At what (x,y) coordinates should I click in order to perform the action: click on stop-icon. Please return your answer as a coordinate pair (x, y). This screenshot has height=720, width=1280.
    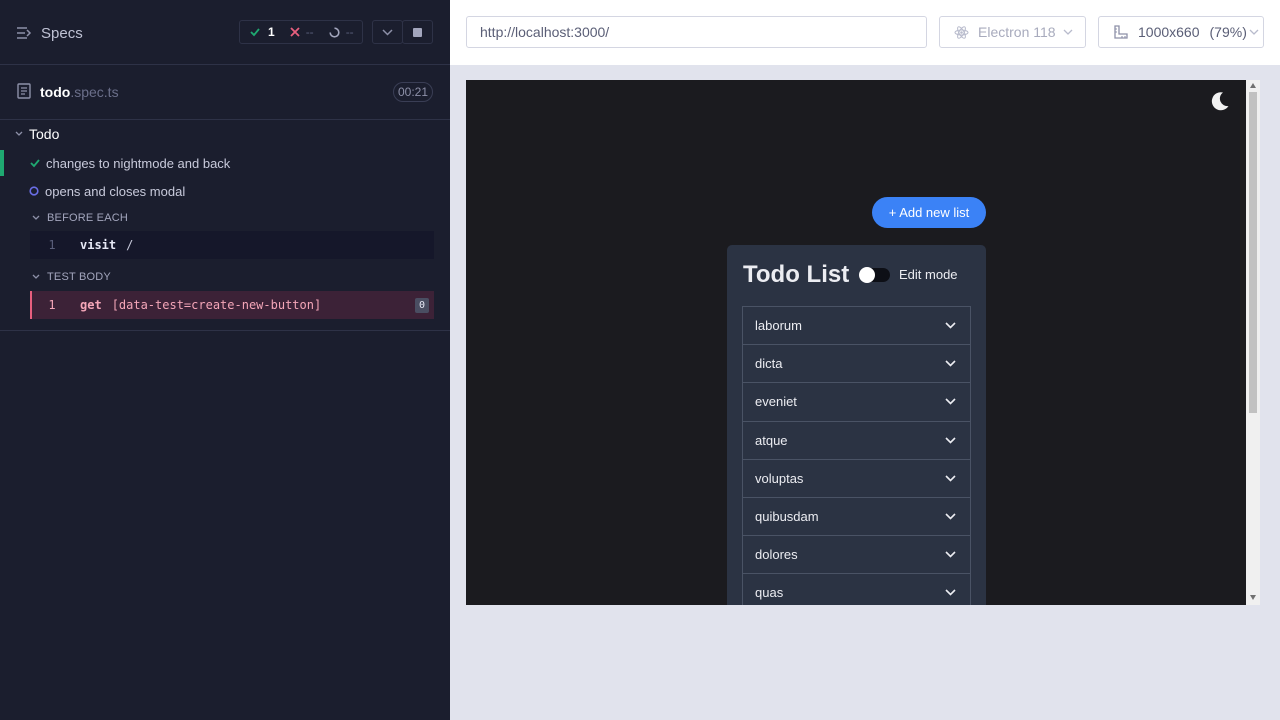
    Looking at the image, I should click on (417, 32).